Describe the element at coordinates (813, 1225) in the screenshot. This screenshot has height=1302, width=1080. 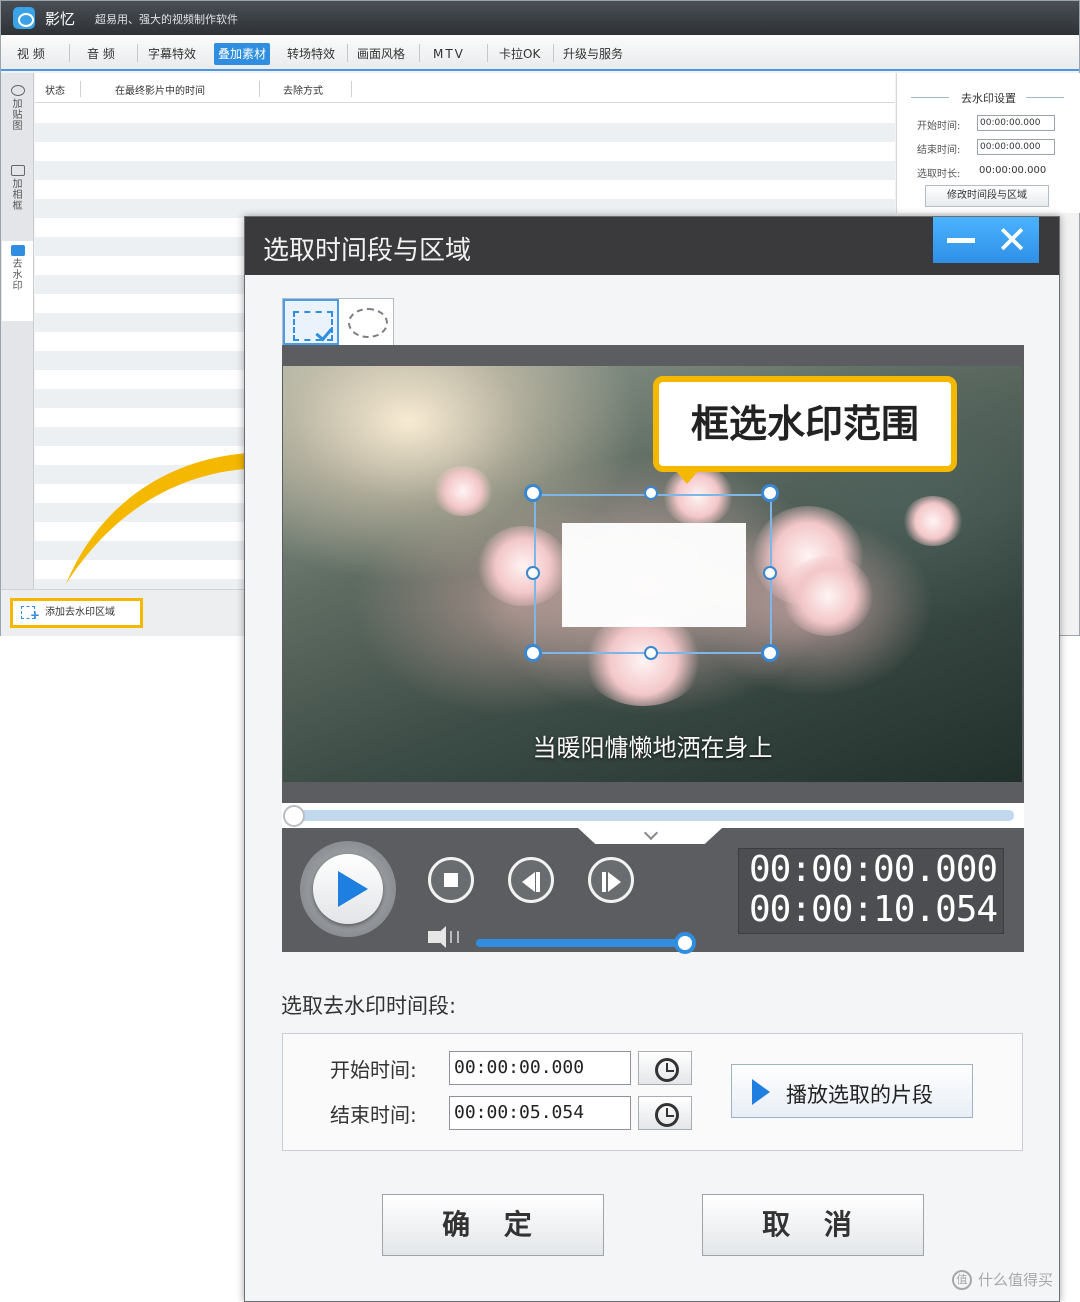
I see `cancel-button: 取 消` at that location.